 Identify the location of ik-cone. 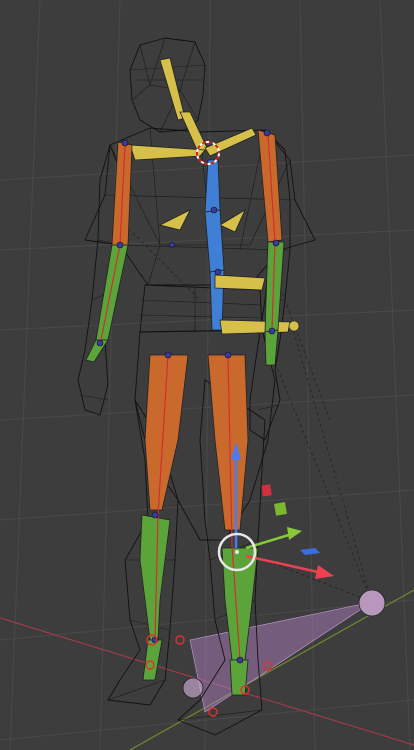
(281, 657).